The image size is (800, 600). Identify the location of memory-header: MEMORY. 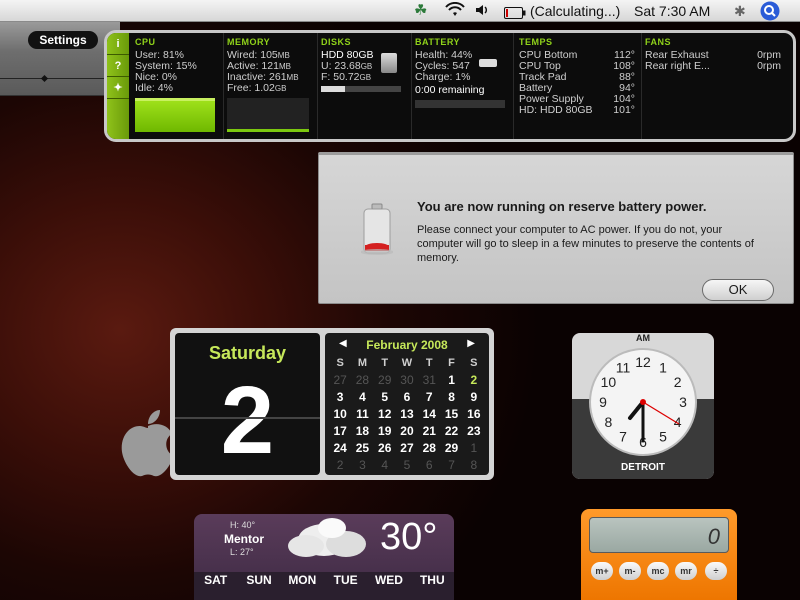
(249, 42).